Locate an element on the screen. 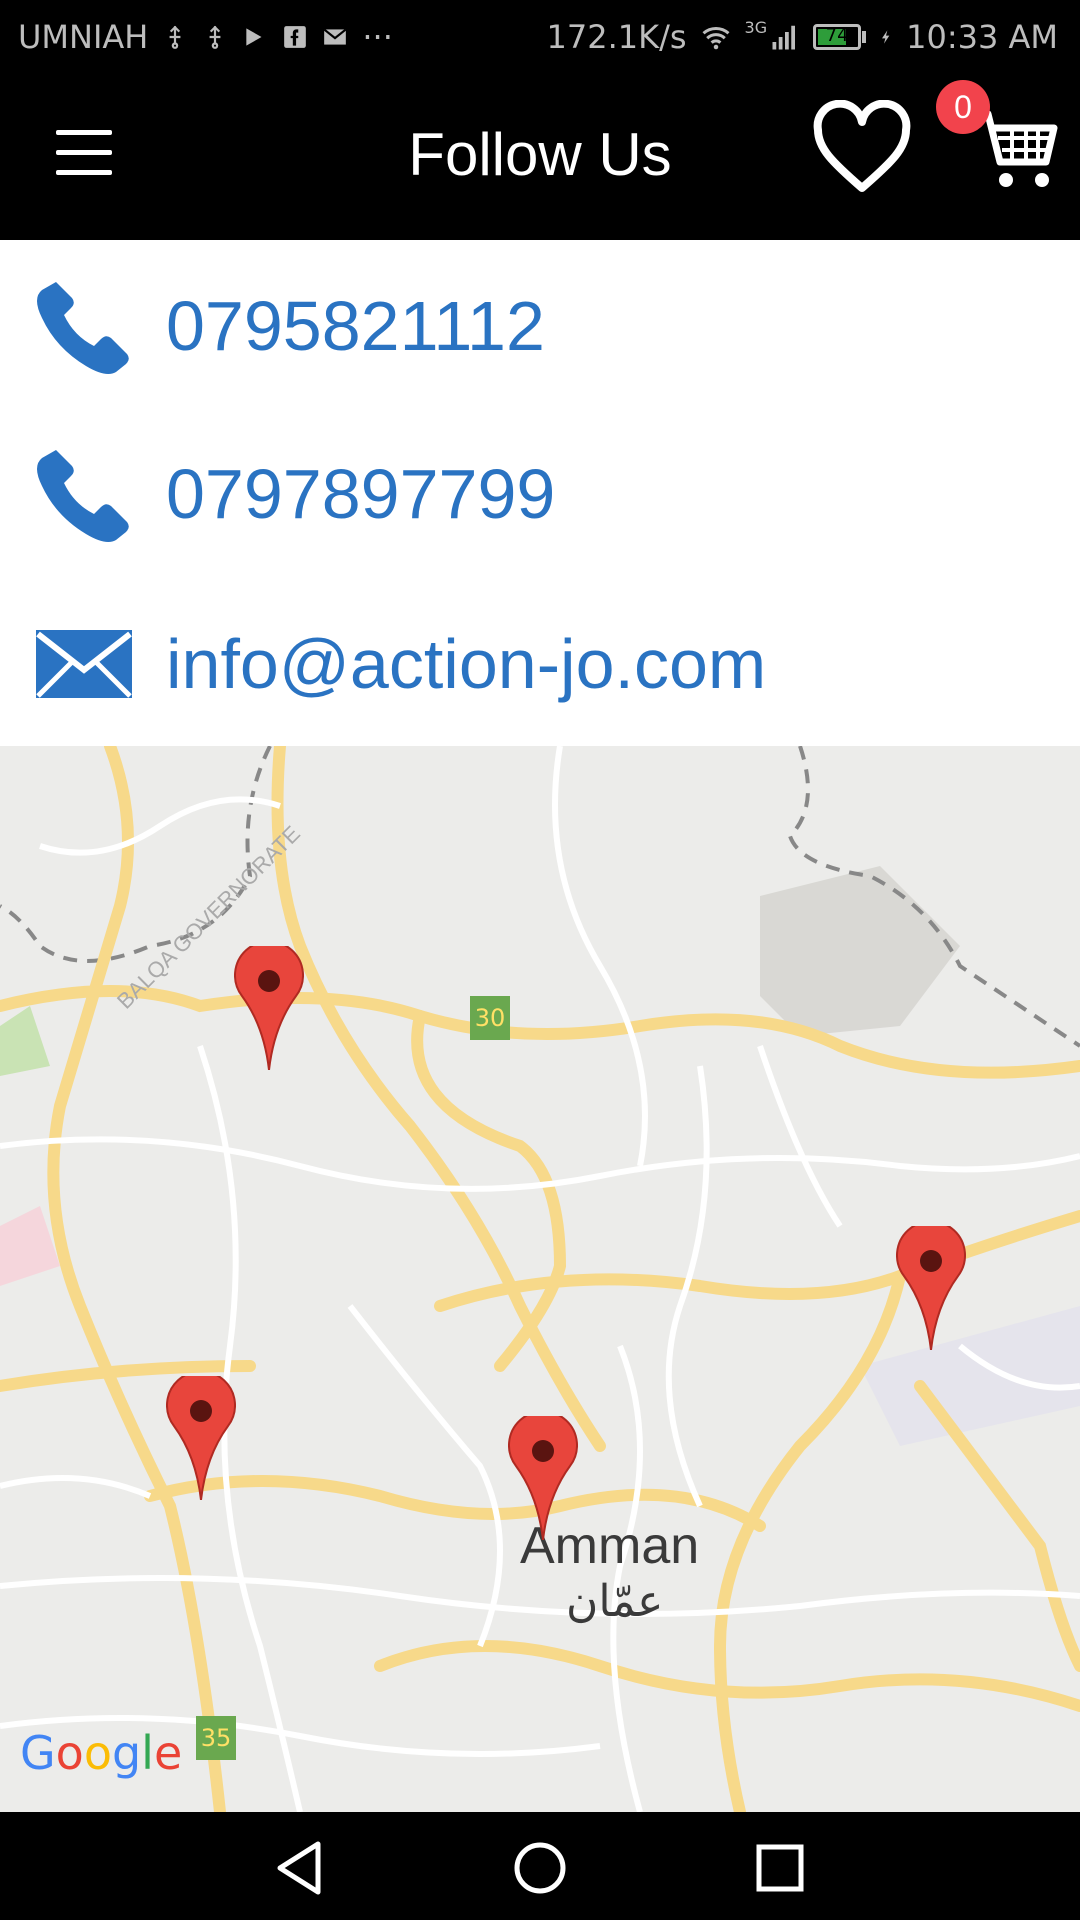  phone-number: 0797897799 is located at coordinates (360, 494).